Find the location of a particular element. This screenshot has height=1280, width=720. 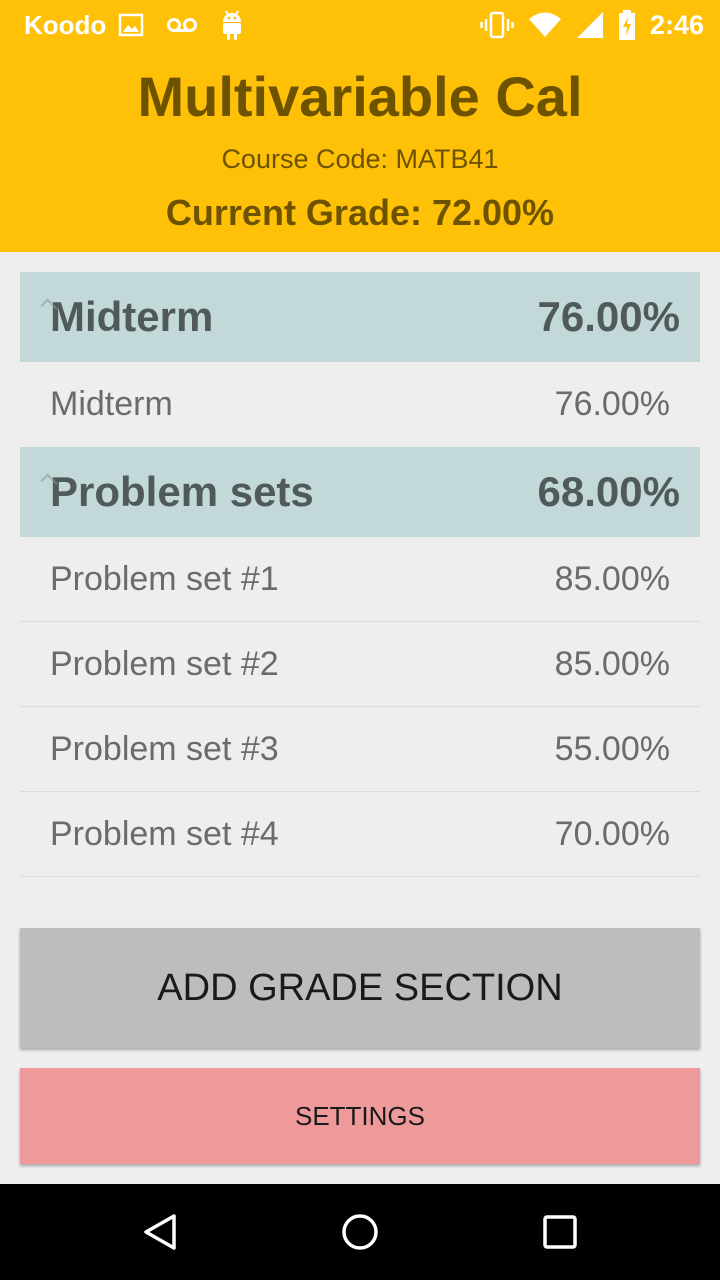

item-name: Problem set #4 is located at coordinates (164, 833).